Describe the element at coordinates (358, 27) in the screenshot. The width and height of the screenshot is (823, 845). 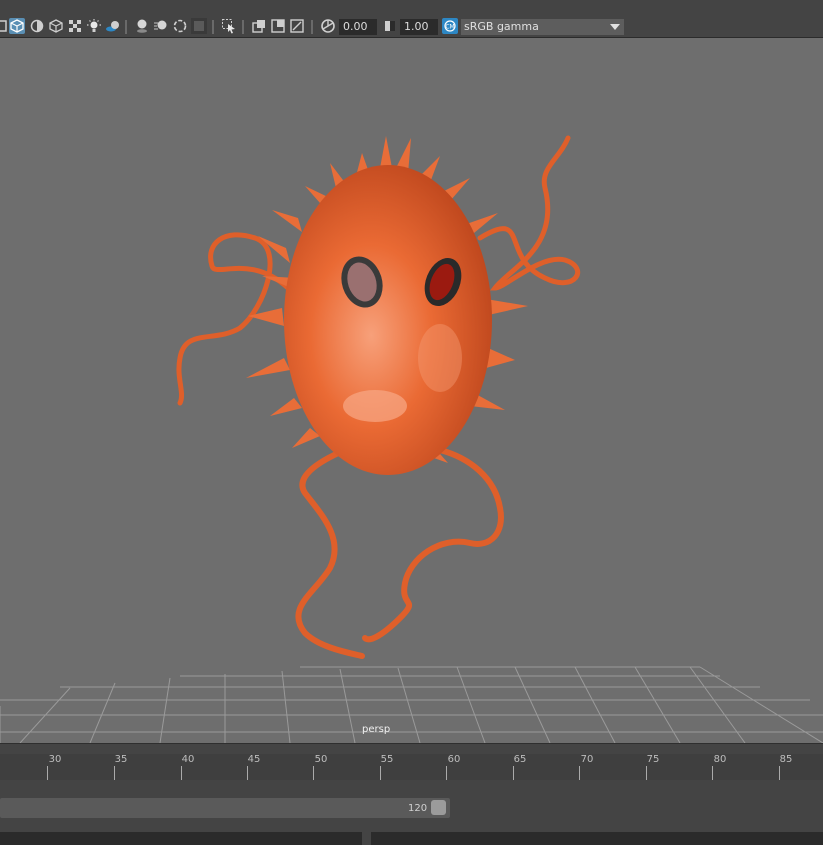
I see `exposure-field: 0.00` at that location.